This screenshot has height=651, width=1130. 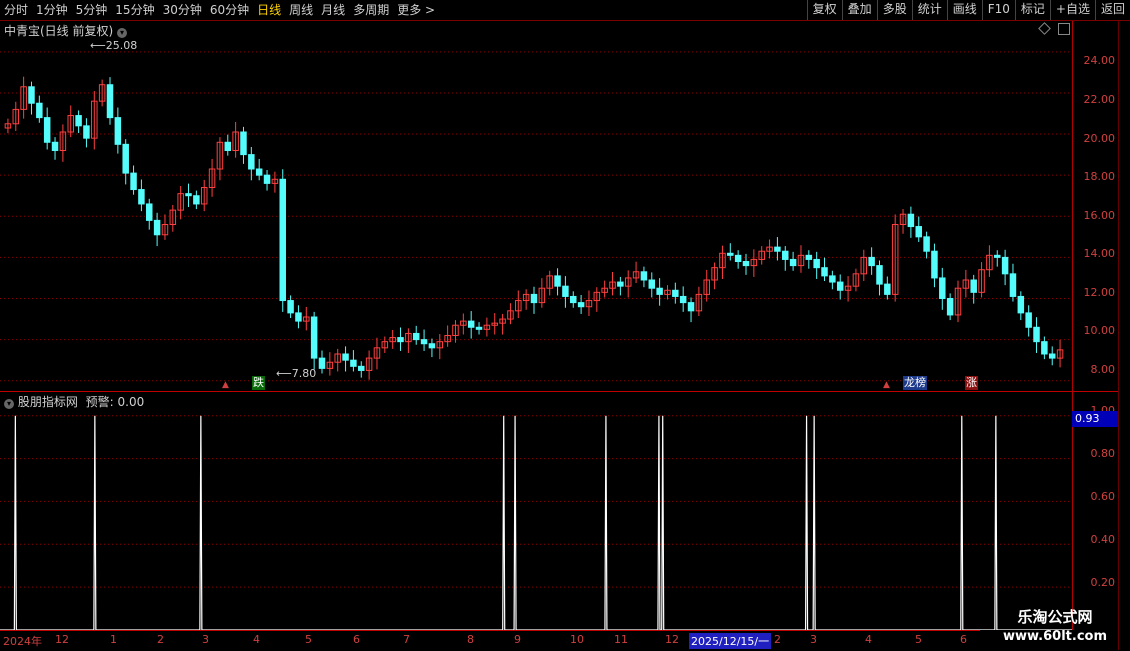 I want to click on down-tag: 跌, so click(x=258, y=383).